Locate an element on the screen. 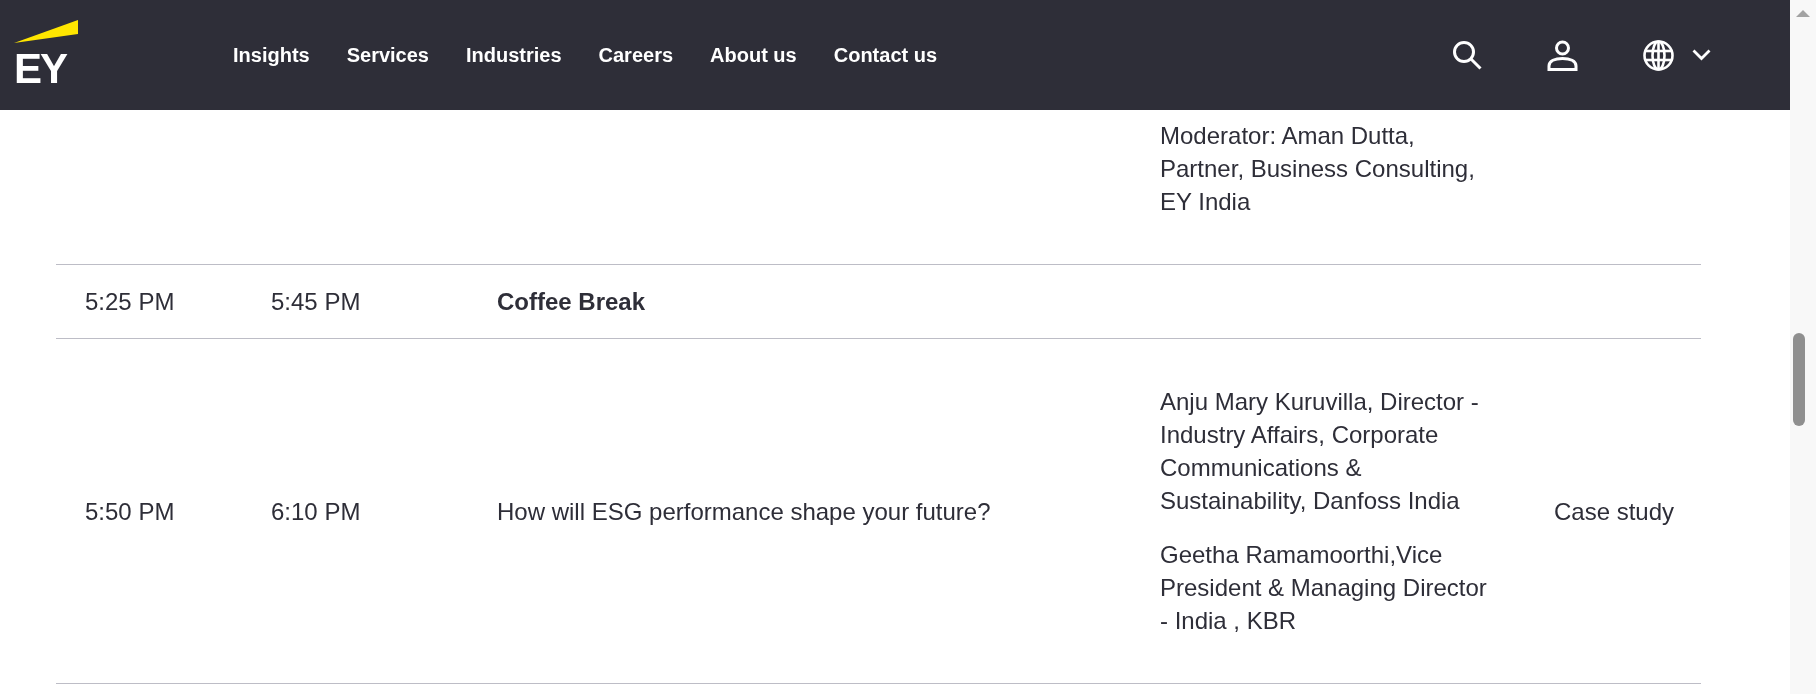  chevron-down-icon is located at coordinates (1701, 55).